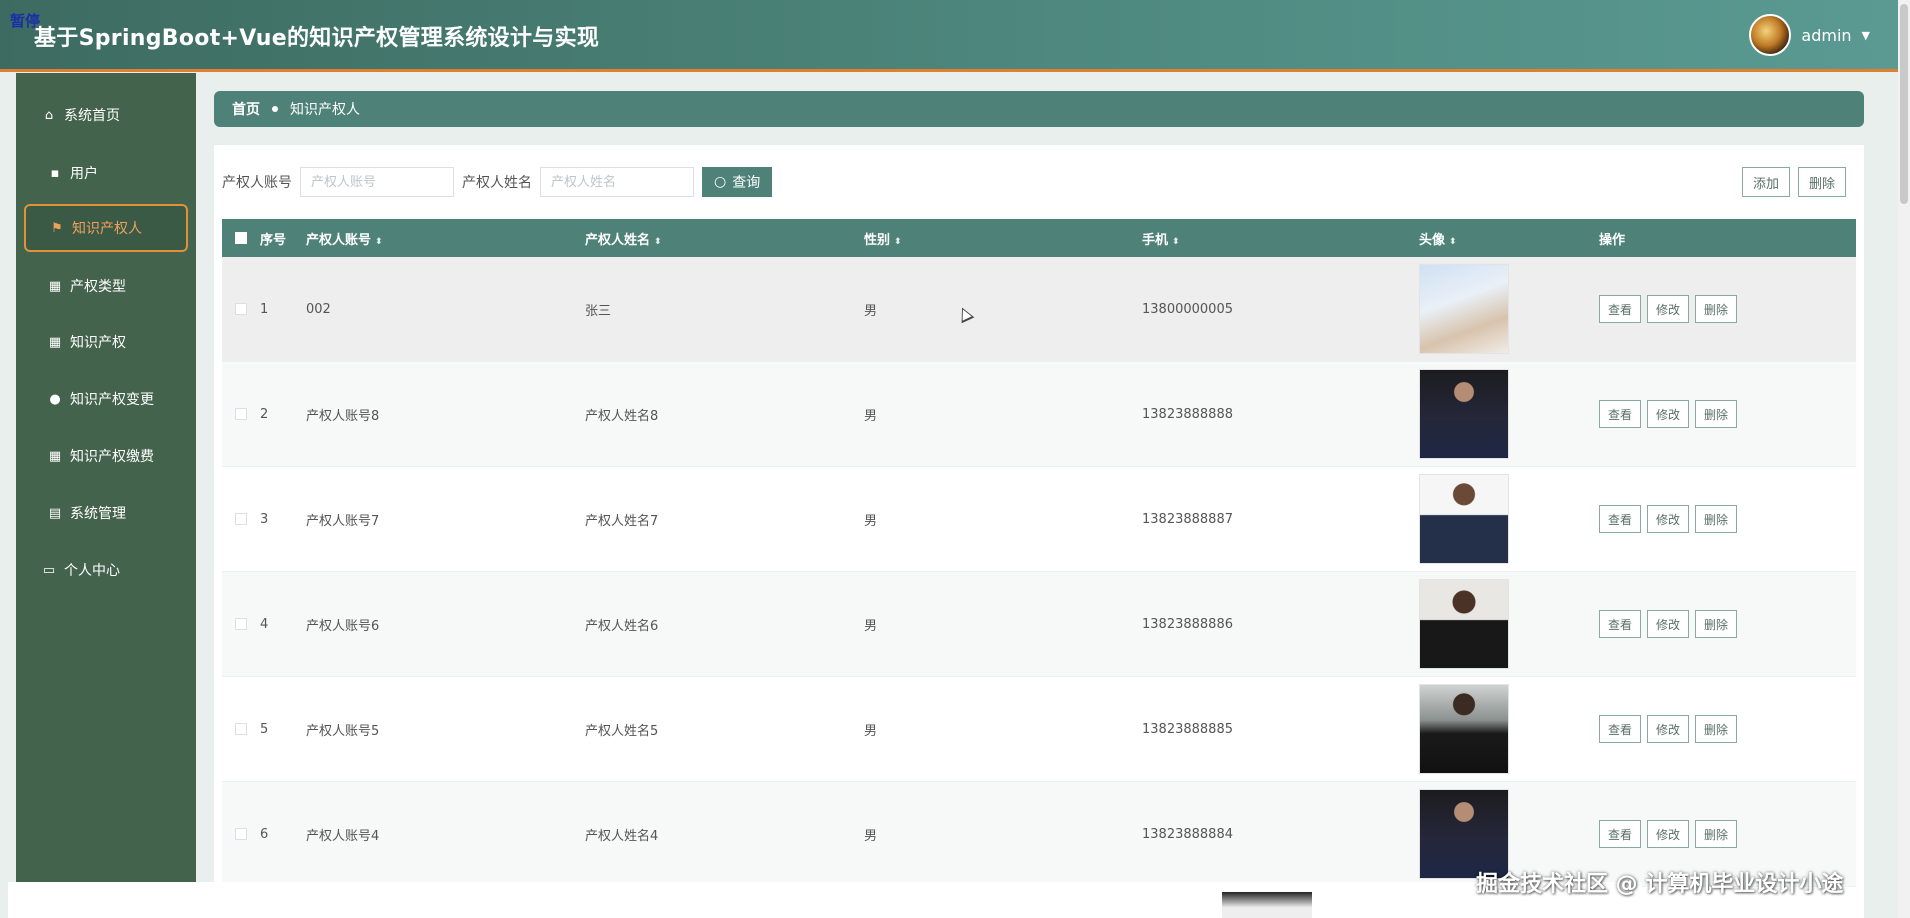 The width and height of the screenshot is (1910, 918). I want to click on sidebar-item-label: 用户, so click(84, 174).